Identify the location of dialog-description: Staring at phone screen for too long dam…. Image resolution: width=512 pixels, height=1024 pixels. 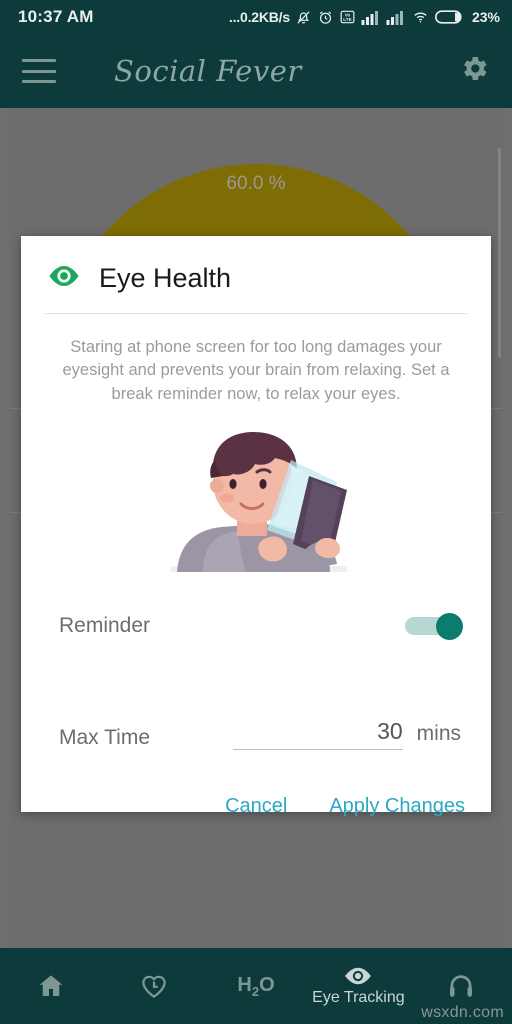
(256, 370).